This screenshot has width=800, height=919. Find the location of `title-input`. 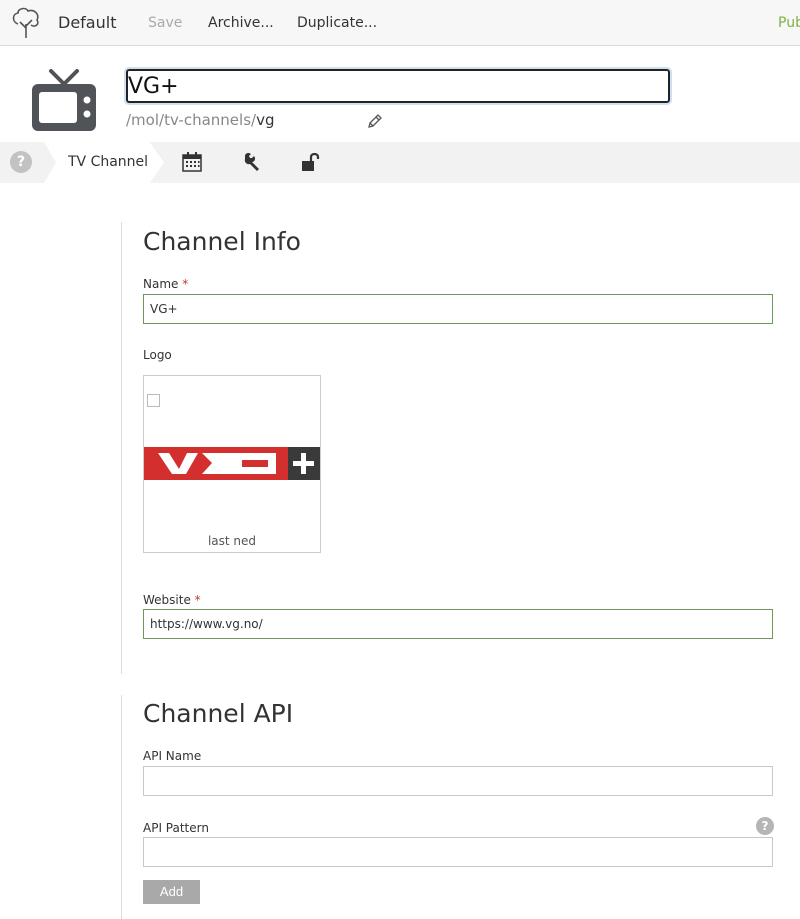

title-input is located at coordinates (398, 86).